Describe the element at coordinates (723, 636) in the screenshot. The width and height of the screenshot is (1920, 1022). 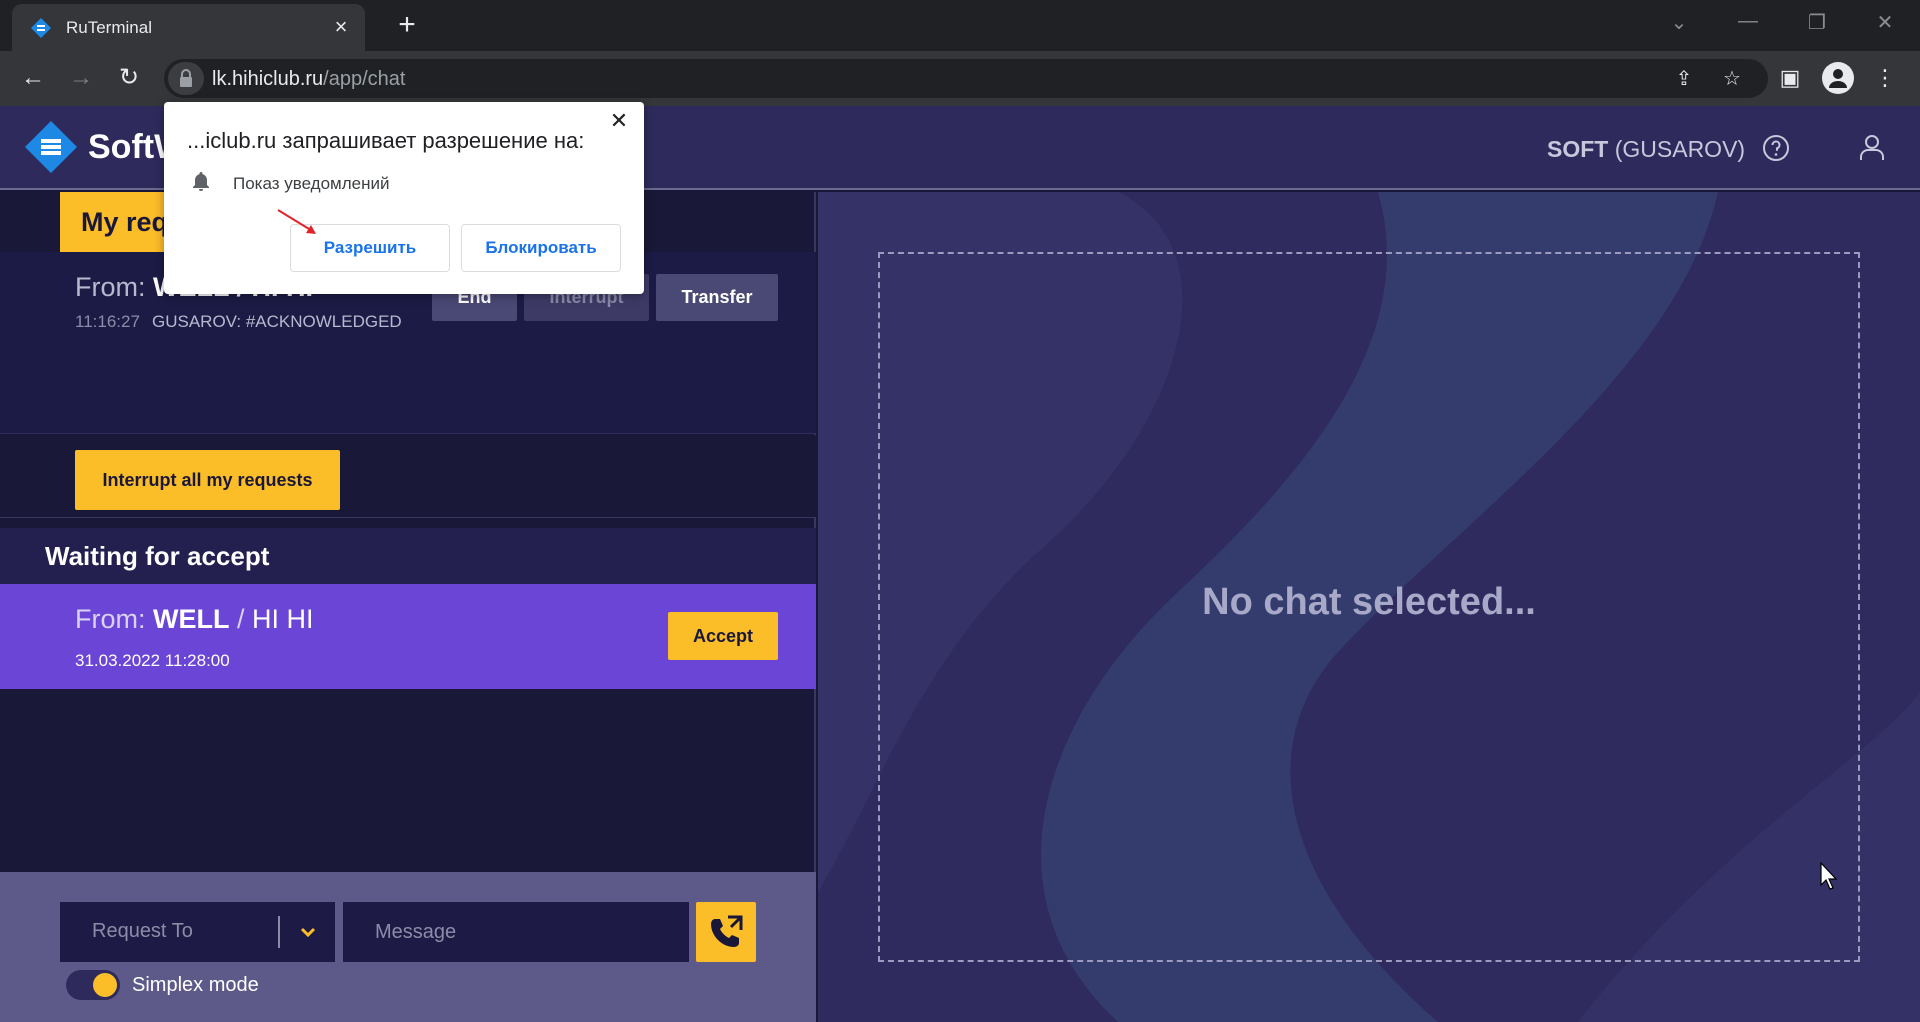
I see `accept-button: Accept` at that location.